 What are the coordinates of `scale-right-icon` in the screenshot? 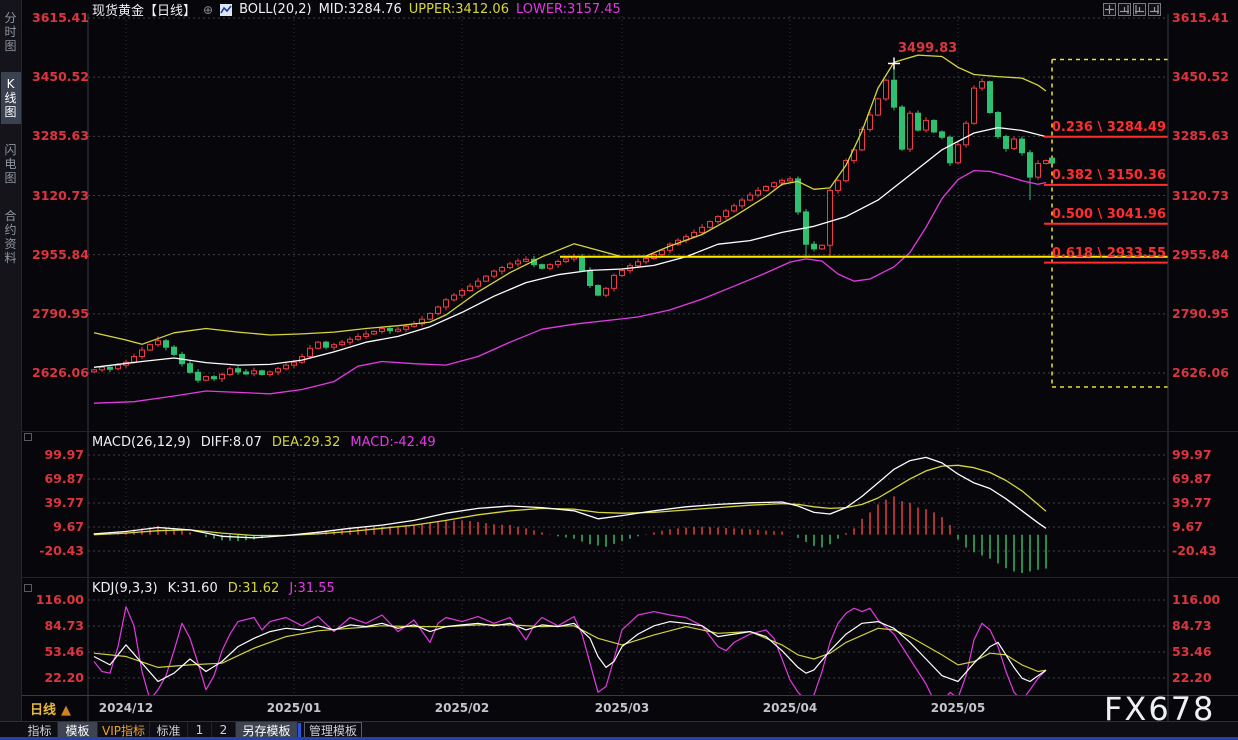 It's located at (1139, 9).